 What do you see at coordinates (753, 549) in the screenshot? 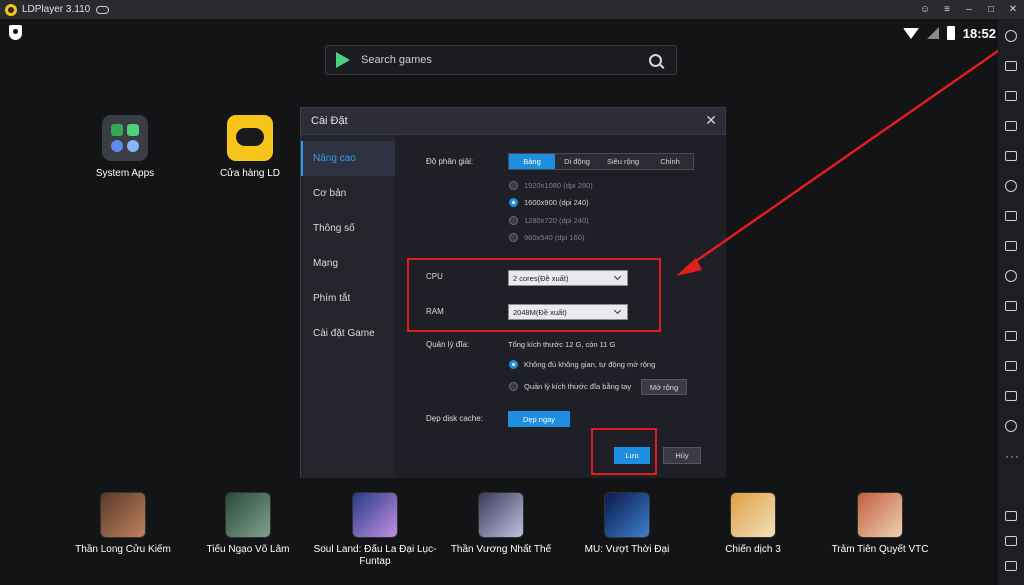
I see `game-label: Chiến dịch 3` at bounding box center [753, 549].